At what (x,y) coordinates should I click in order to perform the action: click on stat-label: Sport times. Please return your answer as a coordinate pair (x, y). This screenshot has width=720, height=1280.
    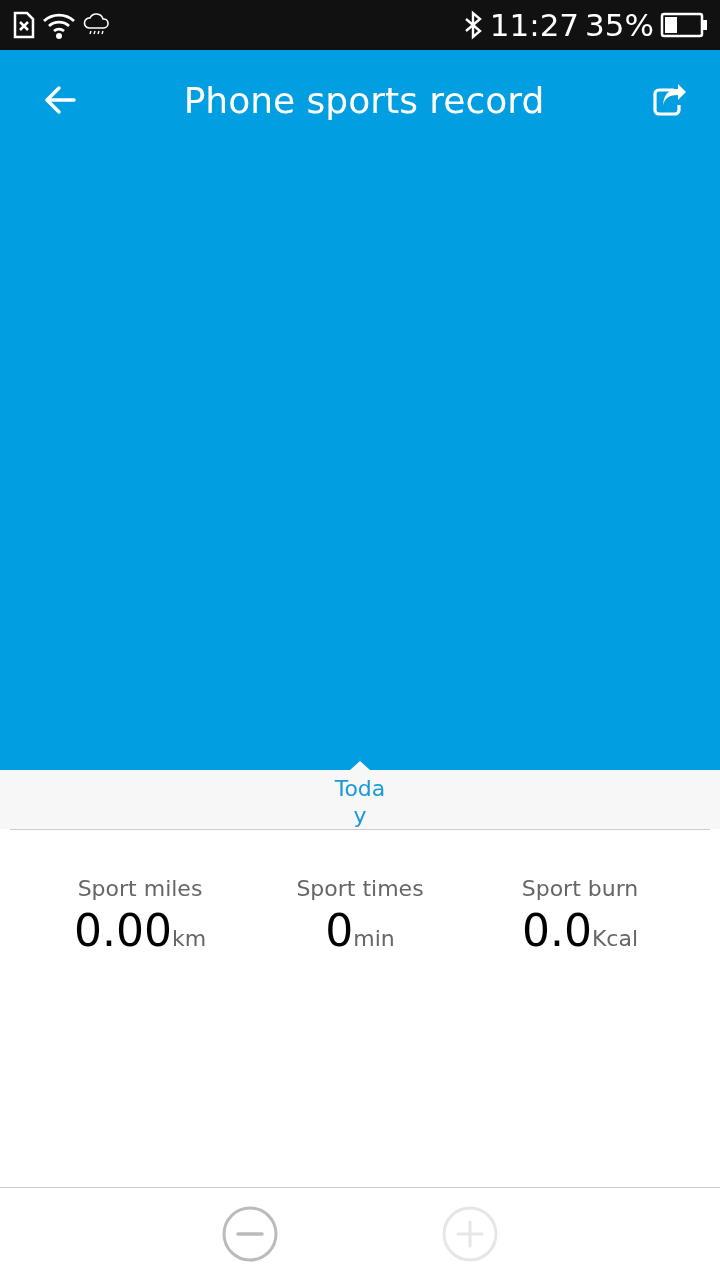
    Looking at the image, I should click on (360, 888).